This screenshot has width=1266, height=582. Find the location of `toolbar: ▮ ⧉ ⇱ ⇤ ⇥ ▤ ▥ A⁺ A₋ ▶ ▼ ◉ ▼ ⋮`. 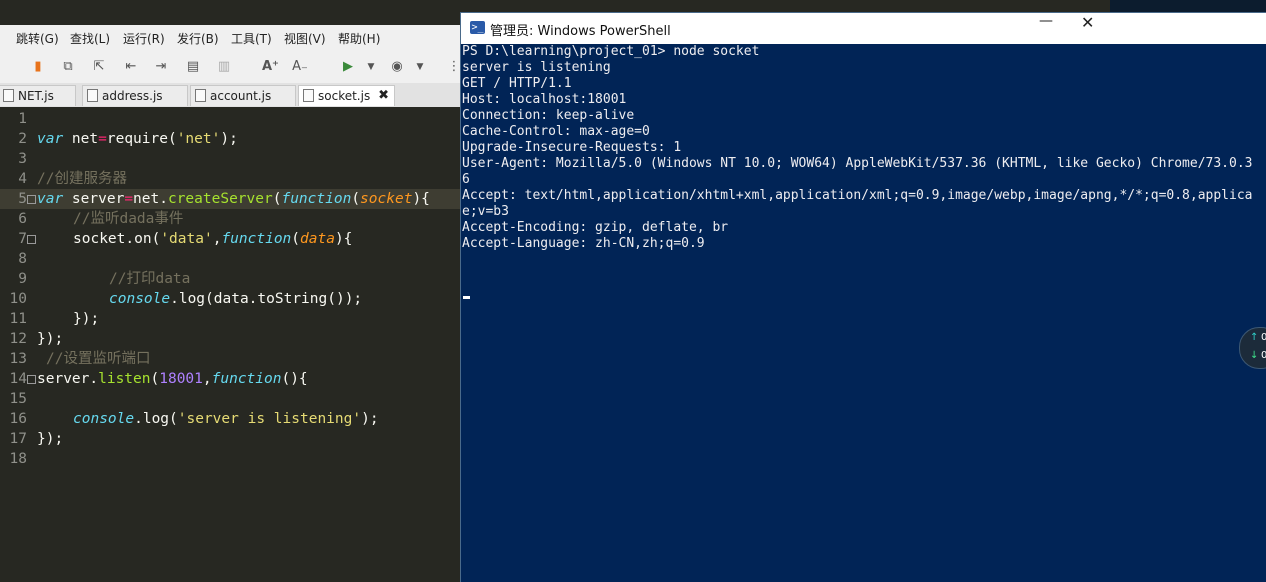

toolbar: ▮ ⧉ ⇱ ⇤ ⇥ ▤ ▥ A⁺ A₋ ▶ ▼ ◉ ▼ ⋮ is located at coordinates (230, 67).